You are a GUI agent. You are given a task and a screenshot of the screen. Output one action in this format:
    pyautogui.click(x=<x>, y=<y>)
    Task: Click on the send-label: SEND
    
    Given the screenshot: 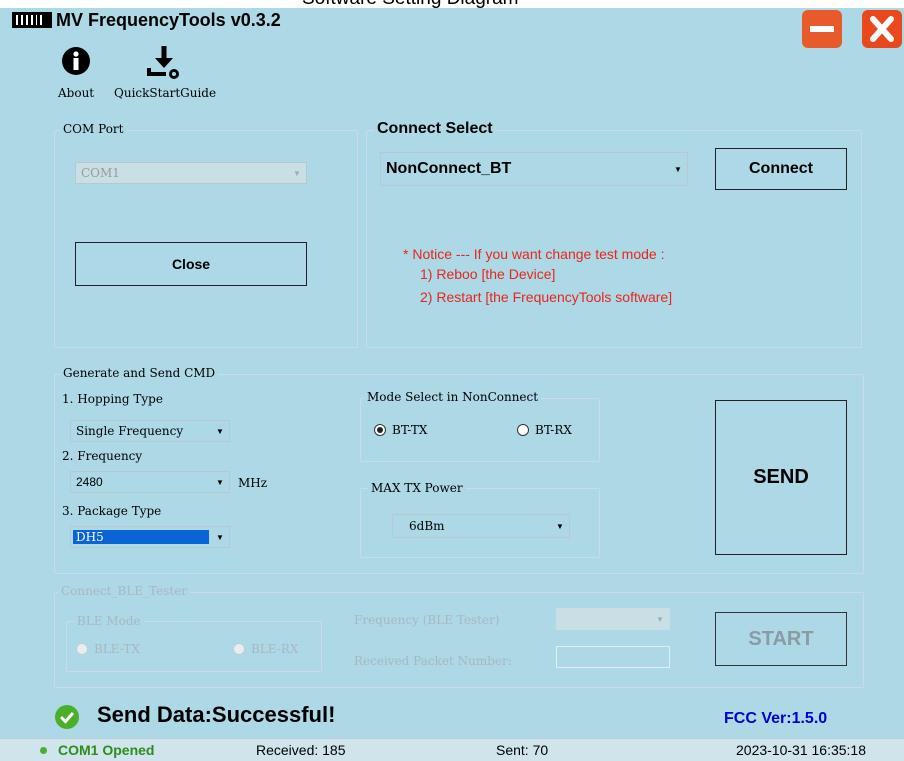 What is the action you would take?
    pyautogui.click(x=781, y=477)
    